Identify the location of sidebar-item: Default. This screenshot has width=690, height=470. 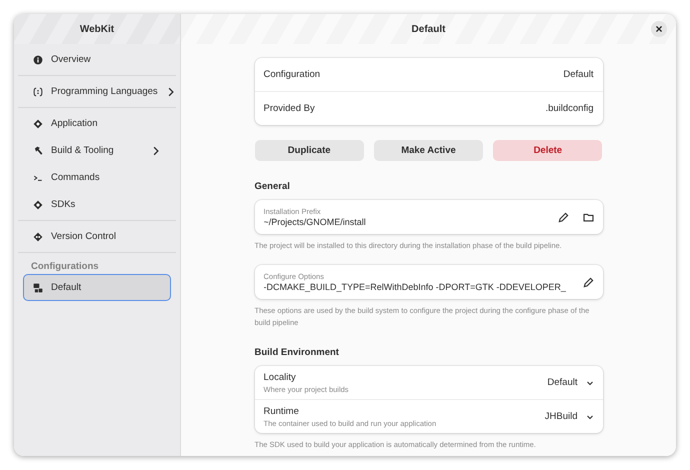
(97, 287).